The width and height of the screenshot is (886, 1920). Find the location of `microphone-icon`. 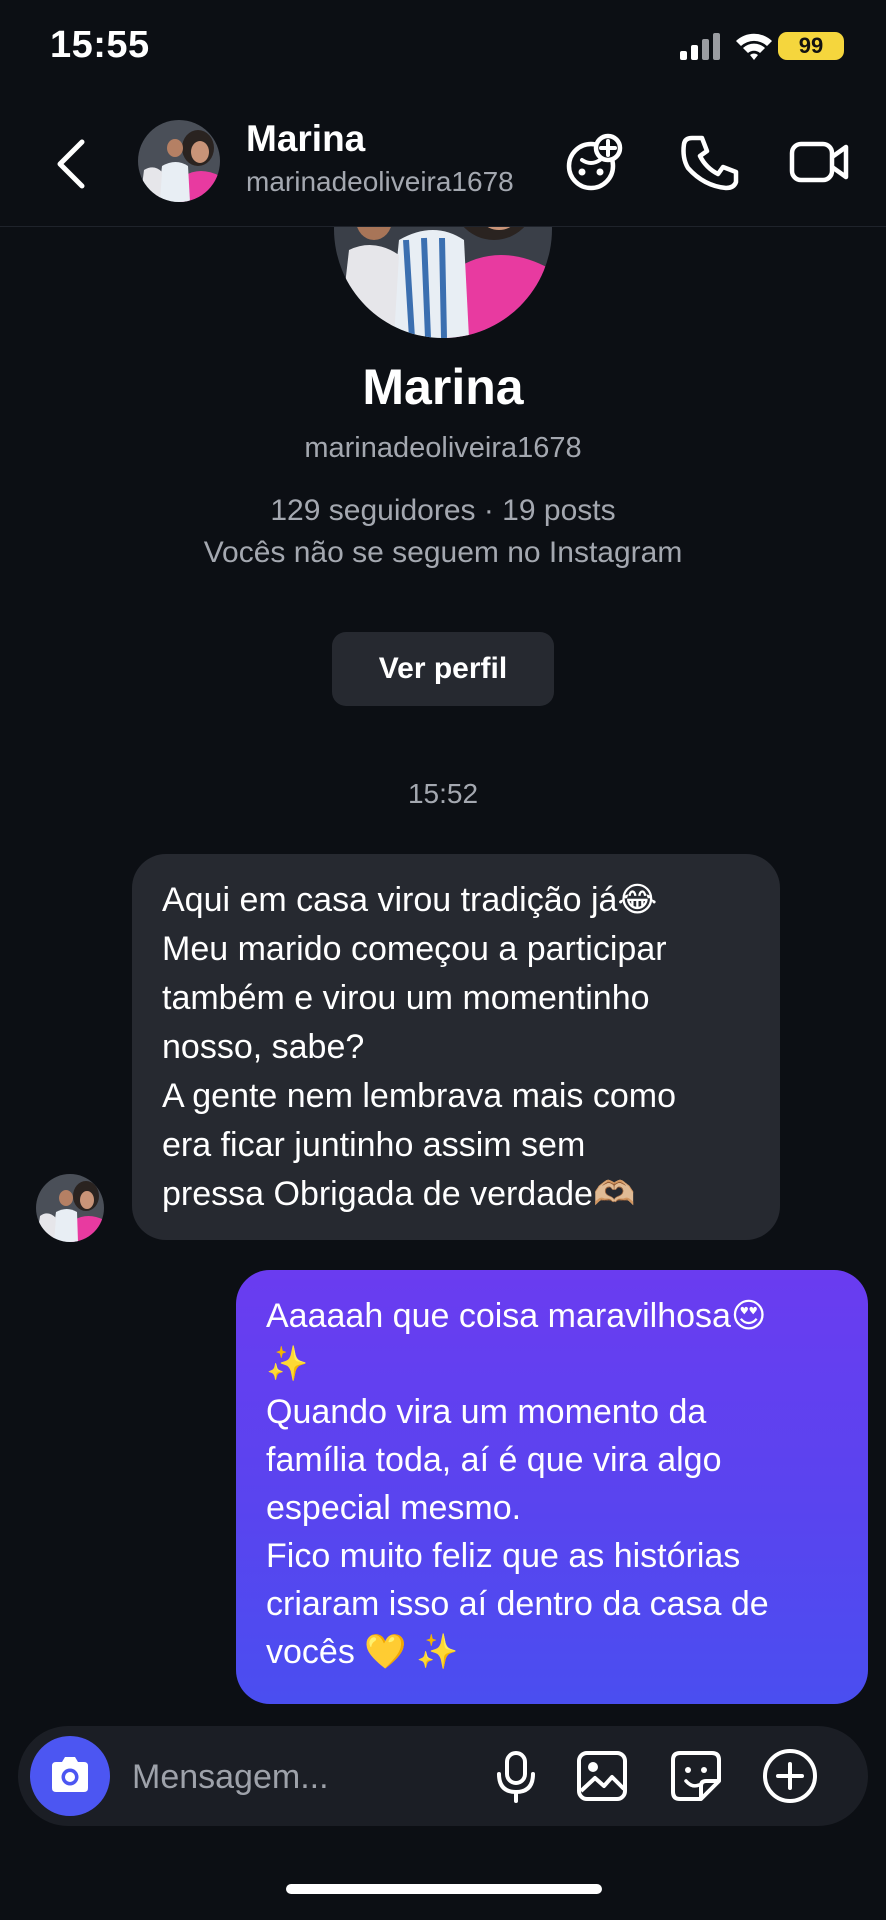

microphone-icon is located at coordinates (516, 1776).